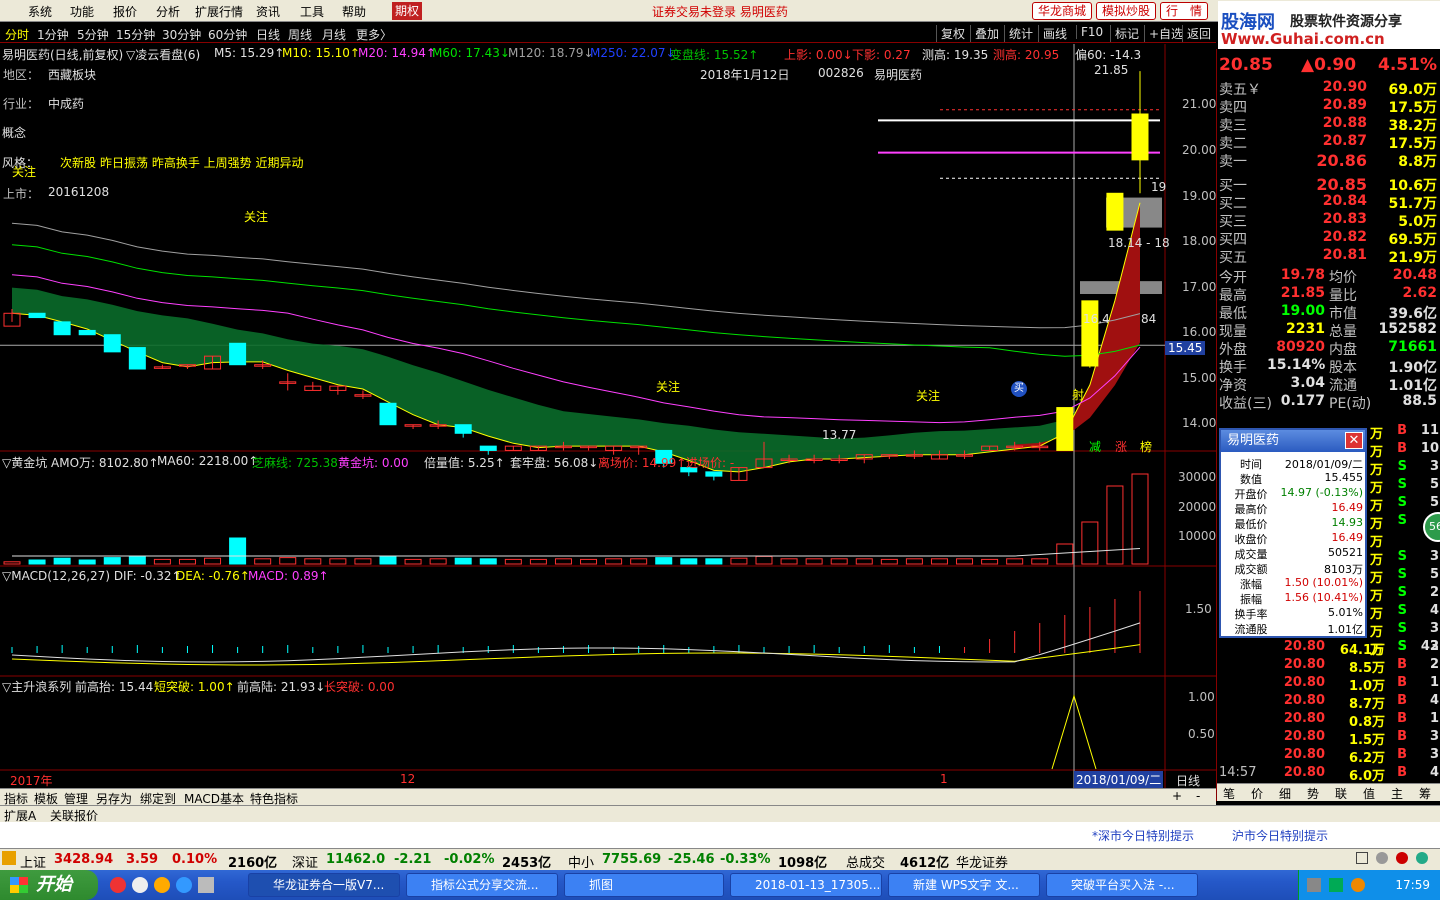 The image size is (1440, 900). I want to click on bid-label: 买四, so click(1233, 240).